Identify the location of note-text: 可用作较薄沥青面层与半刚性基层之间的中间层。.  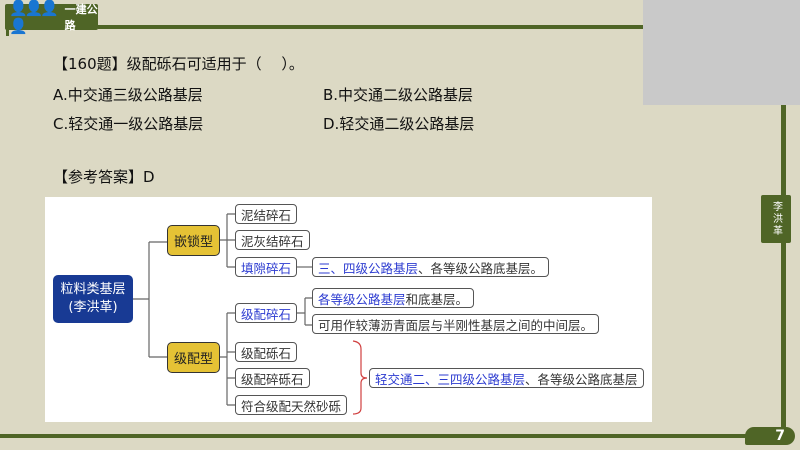
(456, 325).